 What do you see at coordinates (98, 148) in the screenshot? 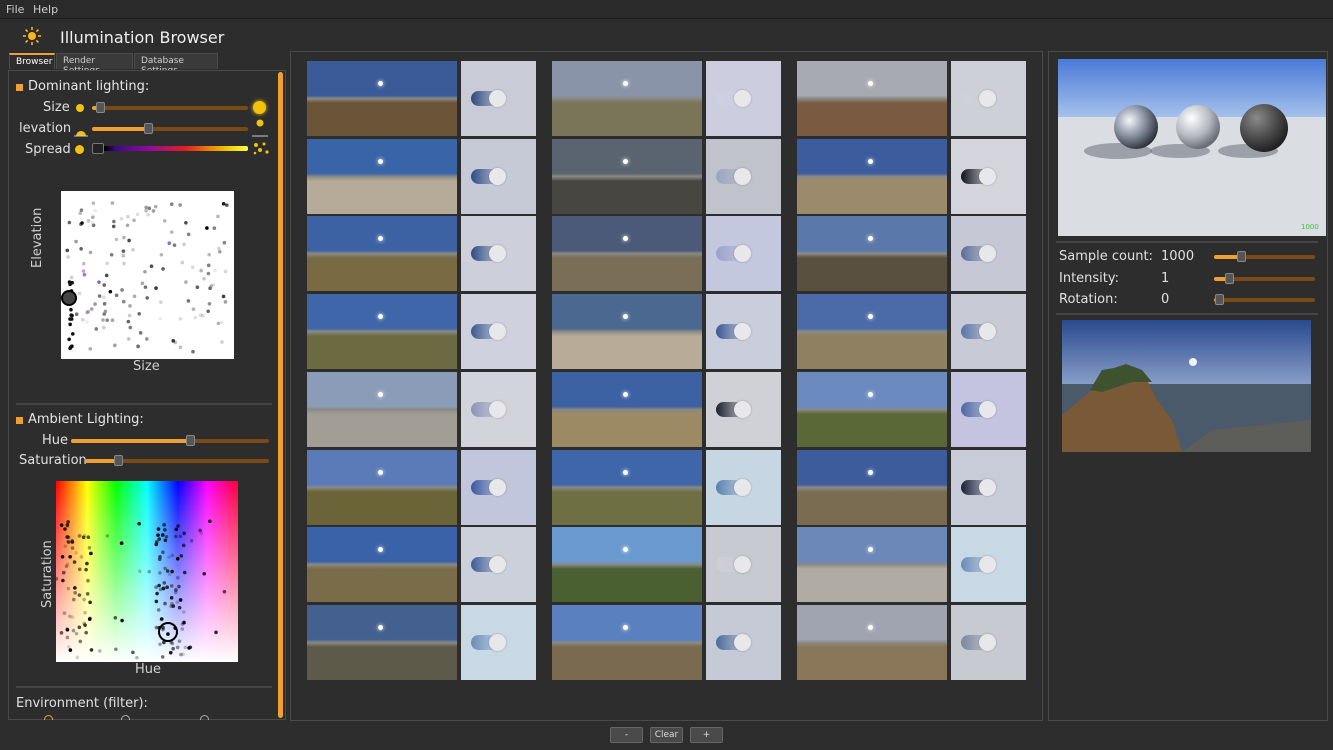
I see `spread-slider-handle` at bounding box center [98, 148].